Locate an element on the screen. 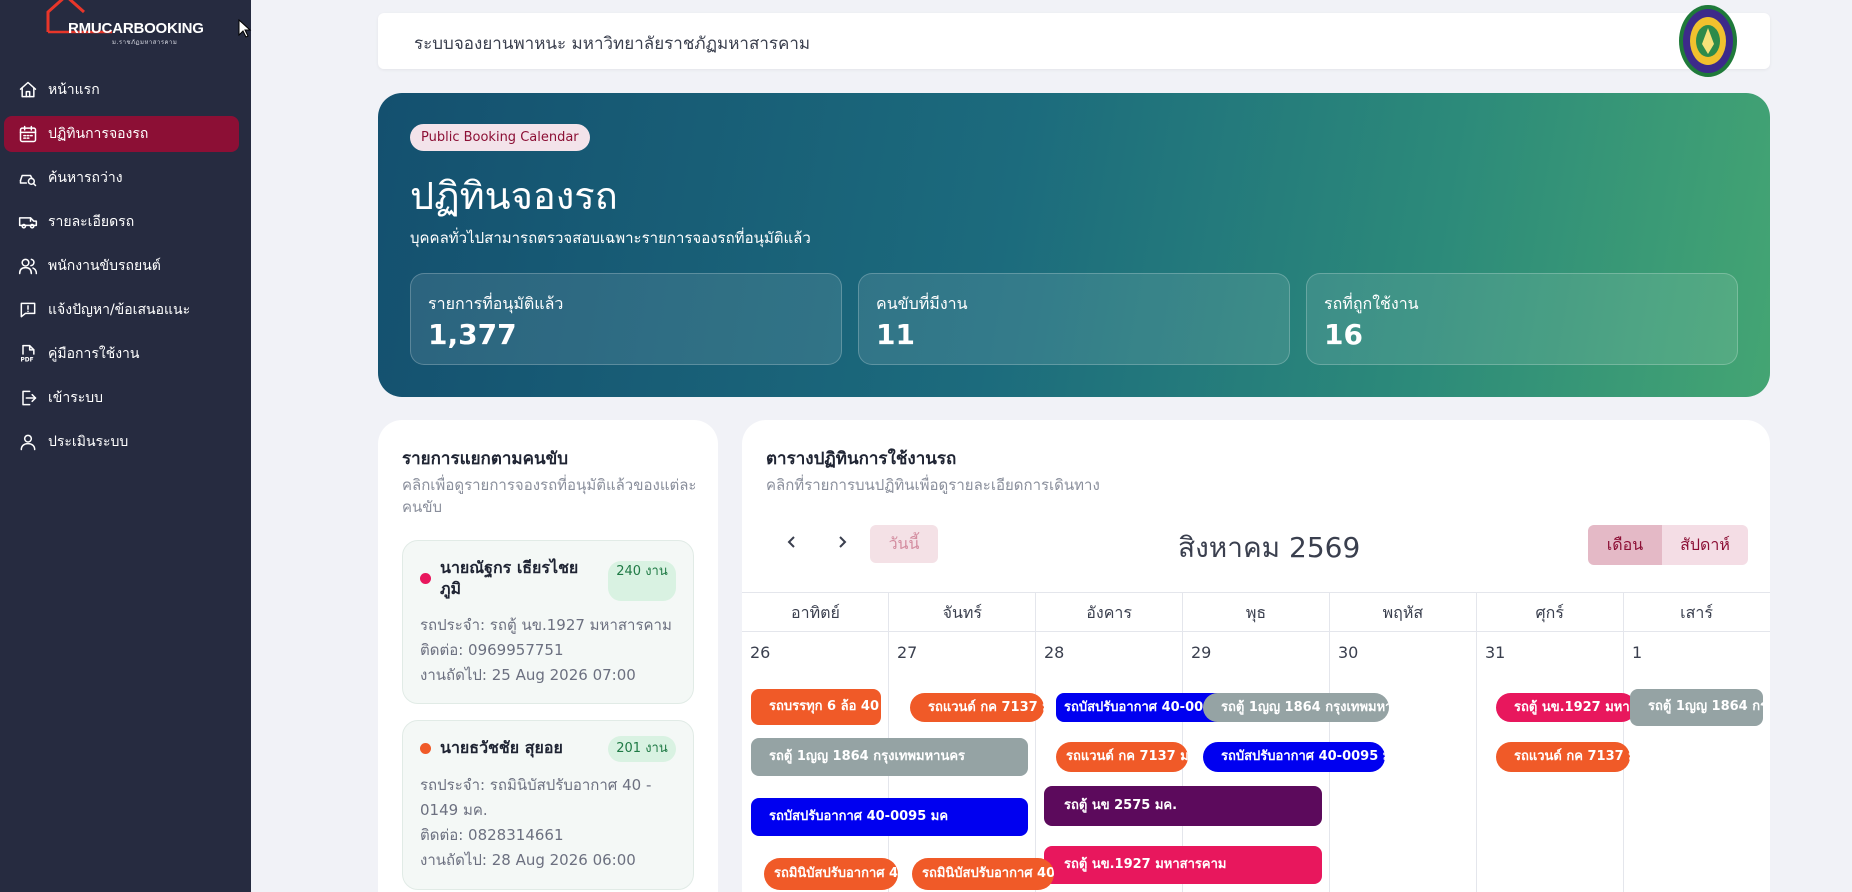  driver-name: นายณัฐกร เธียรไชยภูมิ is located at coordinates (509, 578).